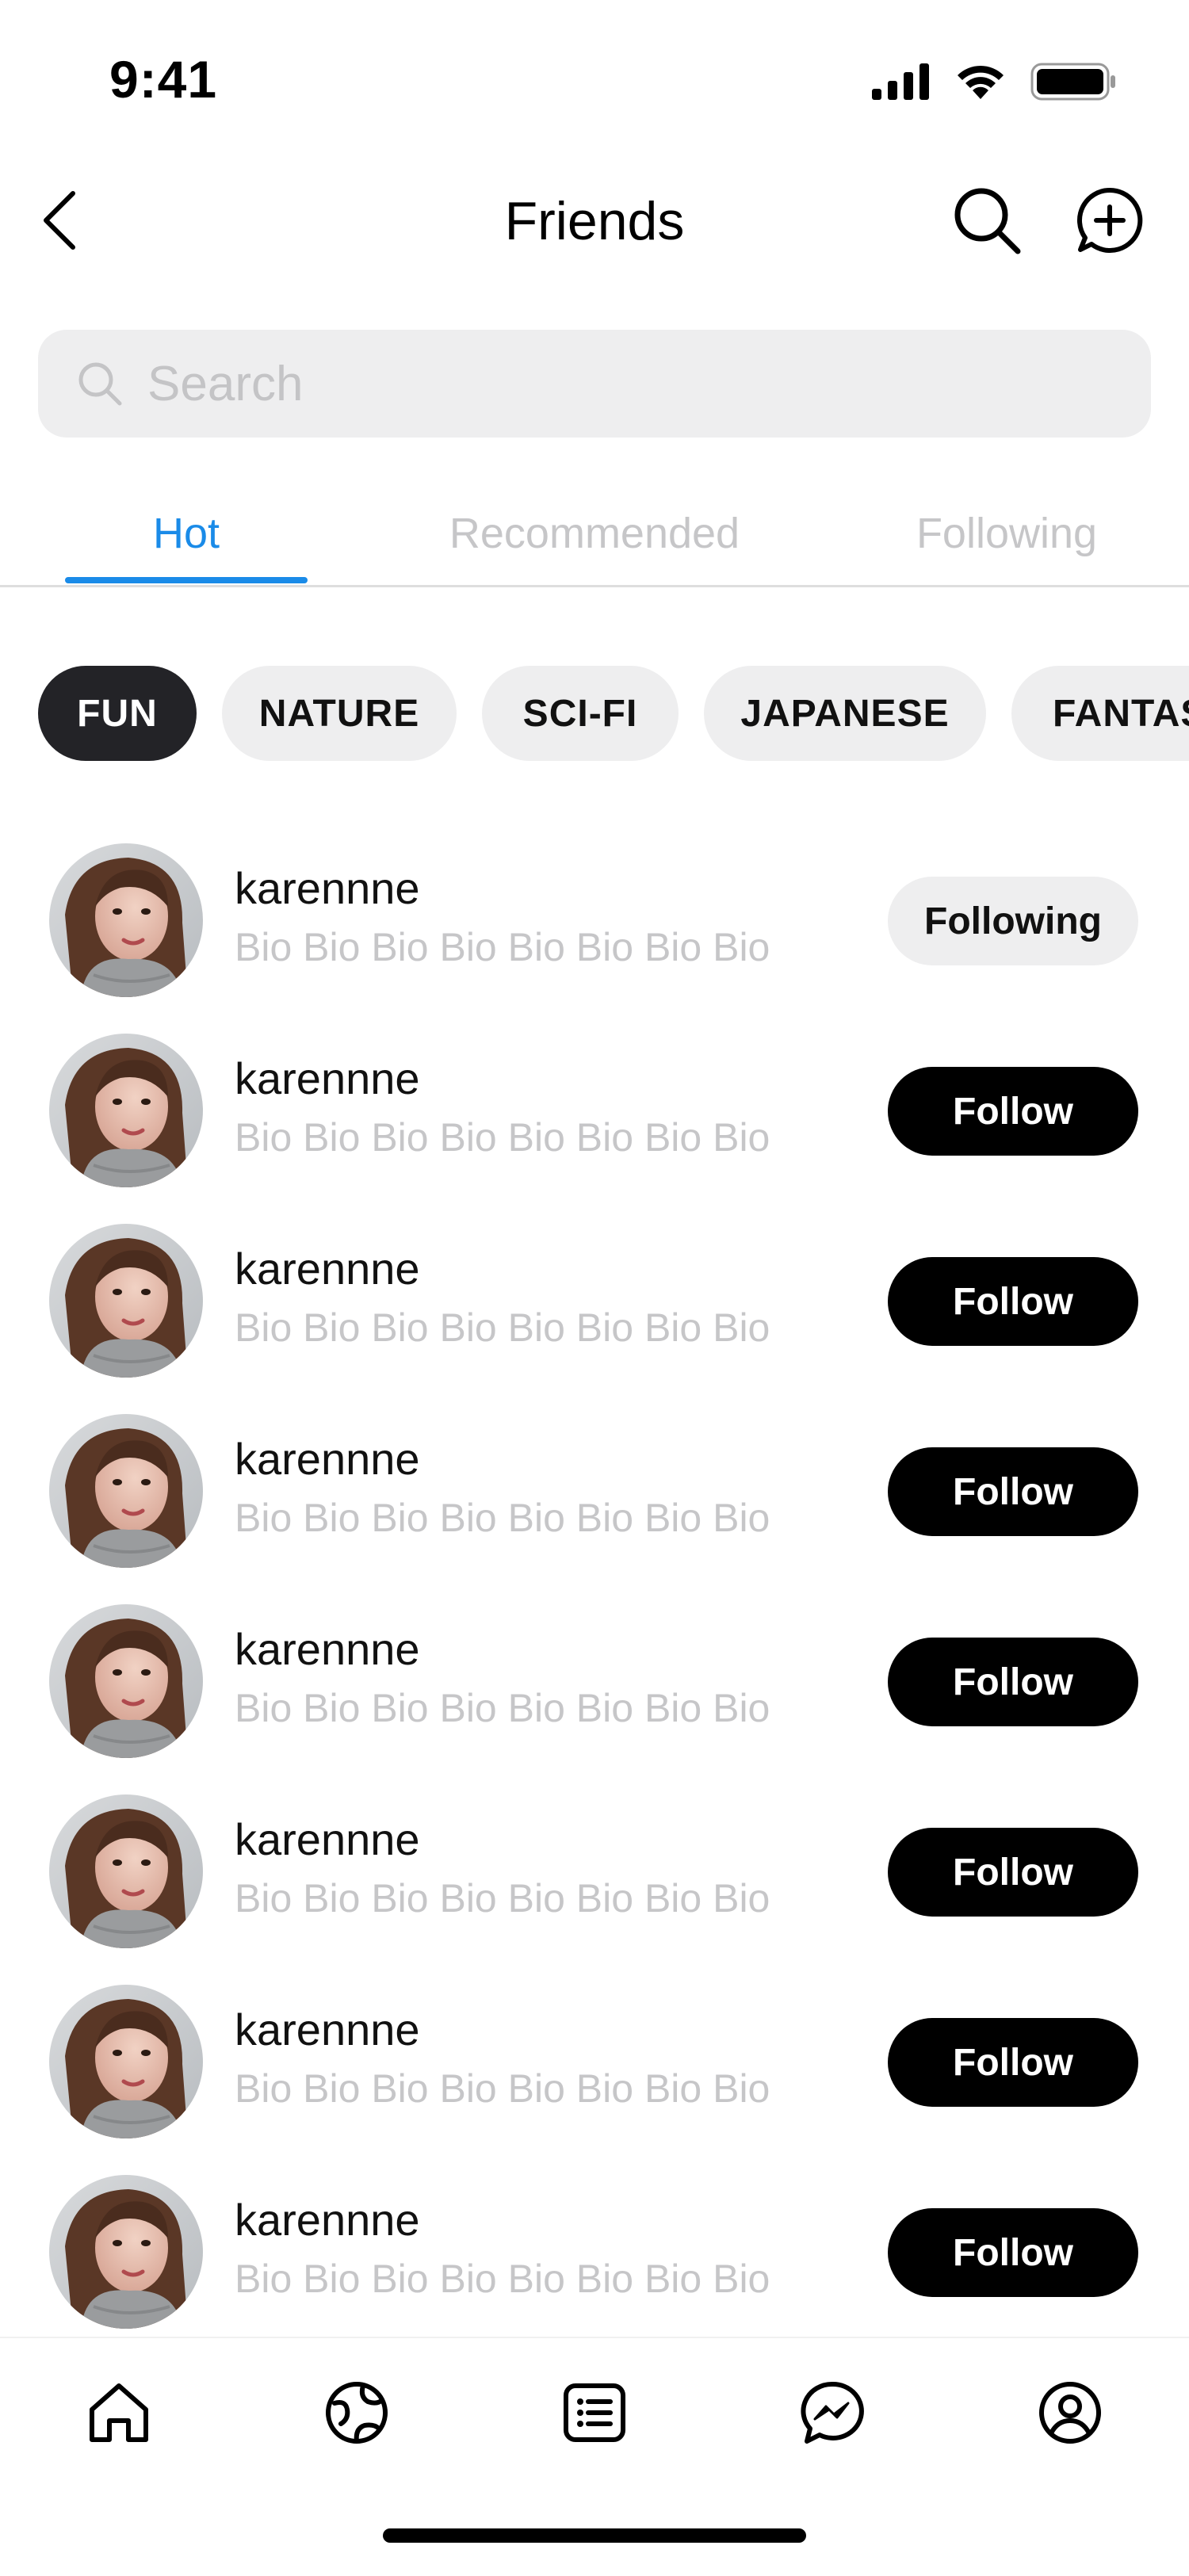 The image size is (1189, 2576). I want to click on messenger-icon, so click(832, 2414).